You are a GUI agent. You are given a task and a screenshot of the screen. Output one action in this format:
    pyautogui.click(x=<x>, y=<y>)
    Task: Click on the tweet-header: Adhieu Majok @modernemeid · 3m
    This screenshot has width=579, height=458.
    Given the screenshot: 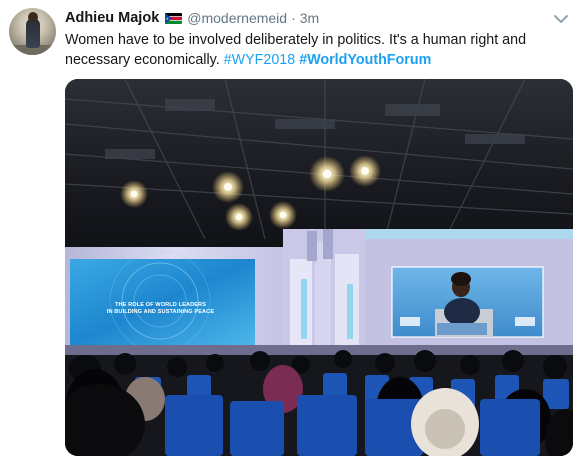 What is the action you would take?
    pyautogui.click(x=192, y=18)
    